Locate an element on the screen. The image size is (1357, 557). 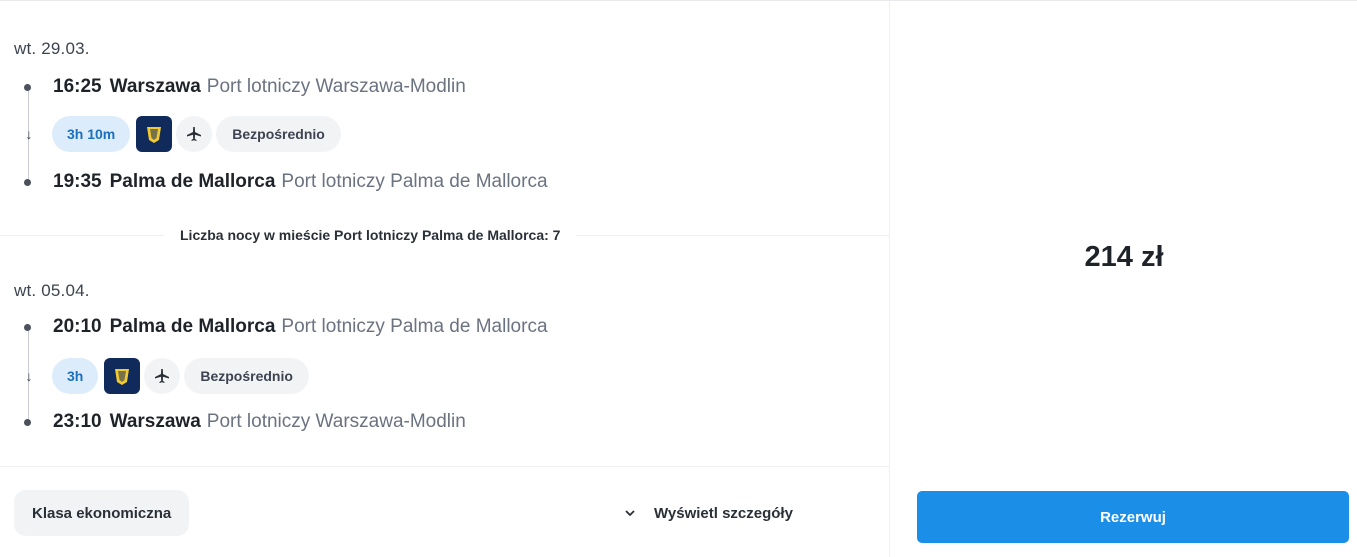
outbound-segment-info: ↓ 3h 10m Bezpośrednio is located at coordinates (181, 134).